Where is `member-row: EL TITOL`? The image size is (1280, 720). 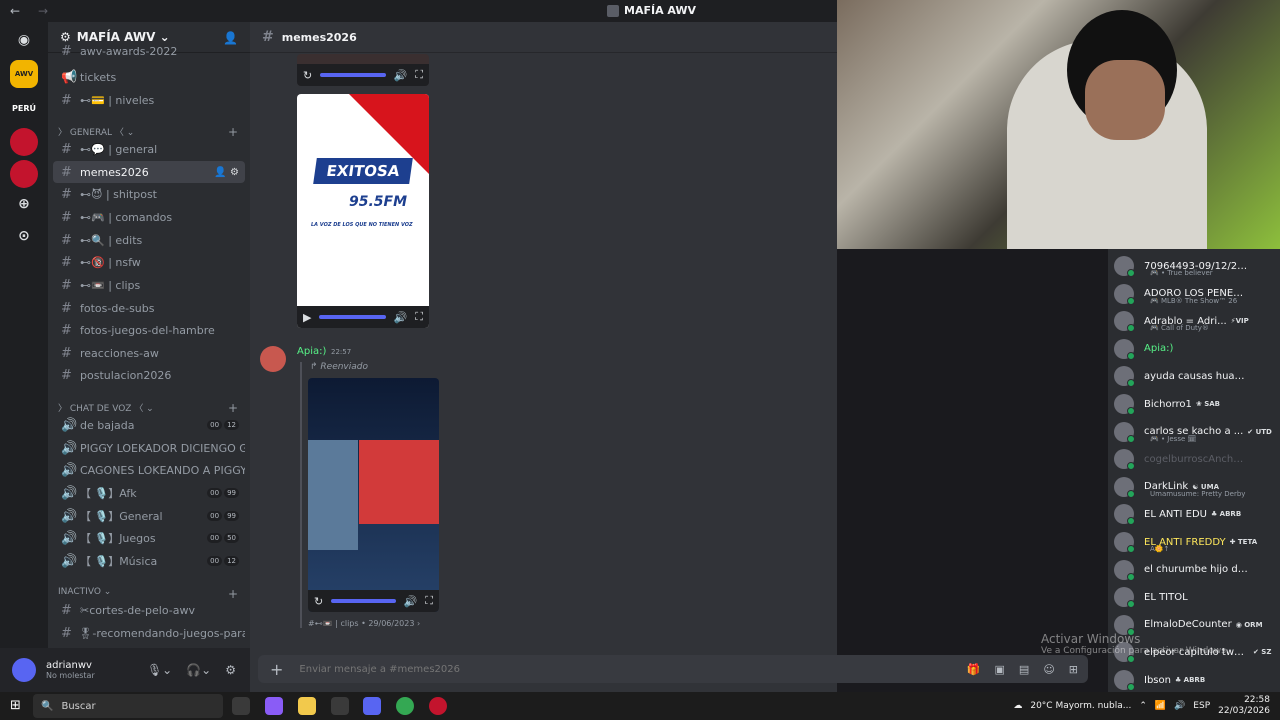 member-row: EL TITOL is located at coordinates (1197, 597).